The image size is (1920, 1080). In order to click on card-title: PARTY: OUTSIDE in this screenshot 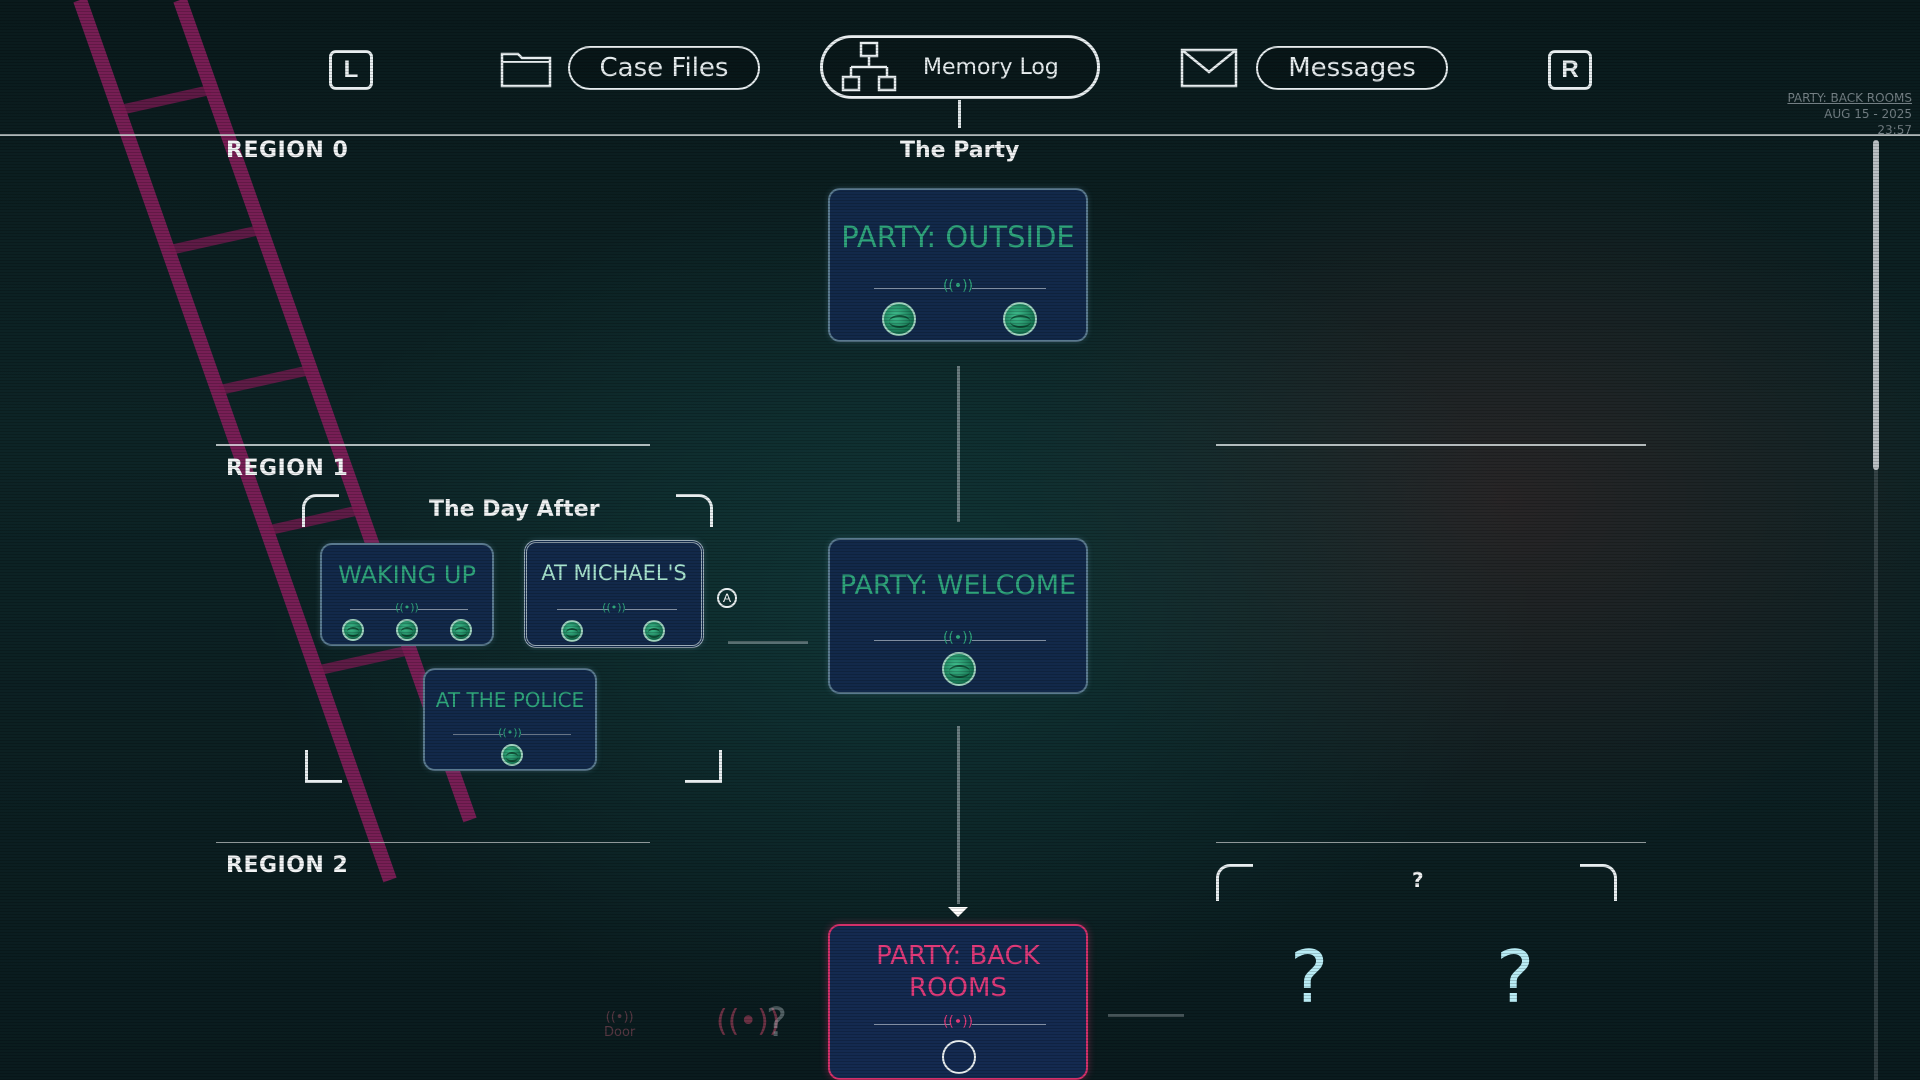, I will do `click(958, 237)`.